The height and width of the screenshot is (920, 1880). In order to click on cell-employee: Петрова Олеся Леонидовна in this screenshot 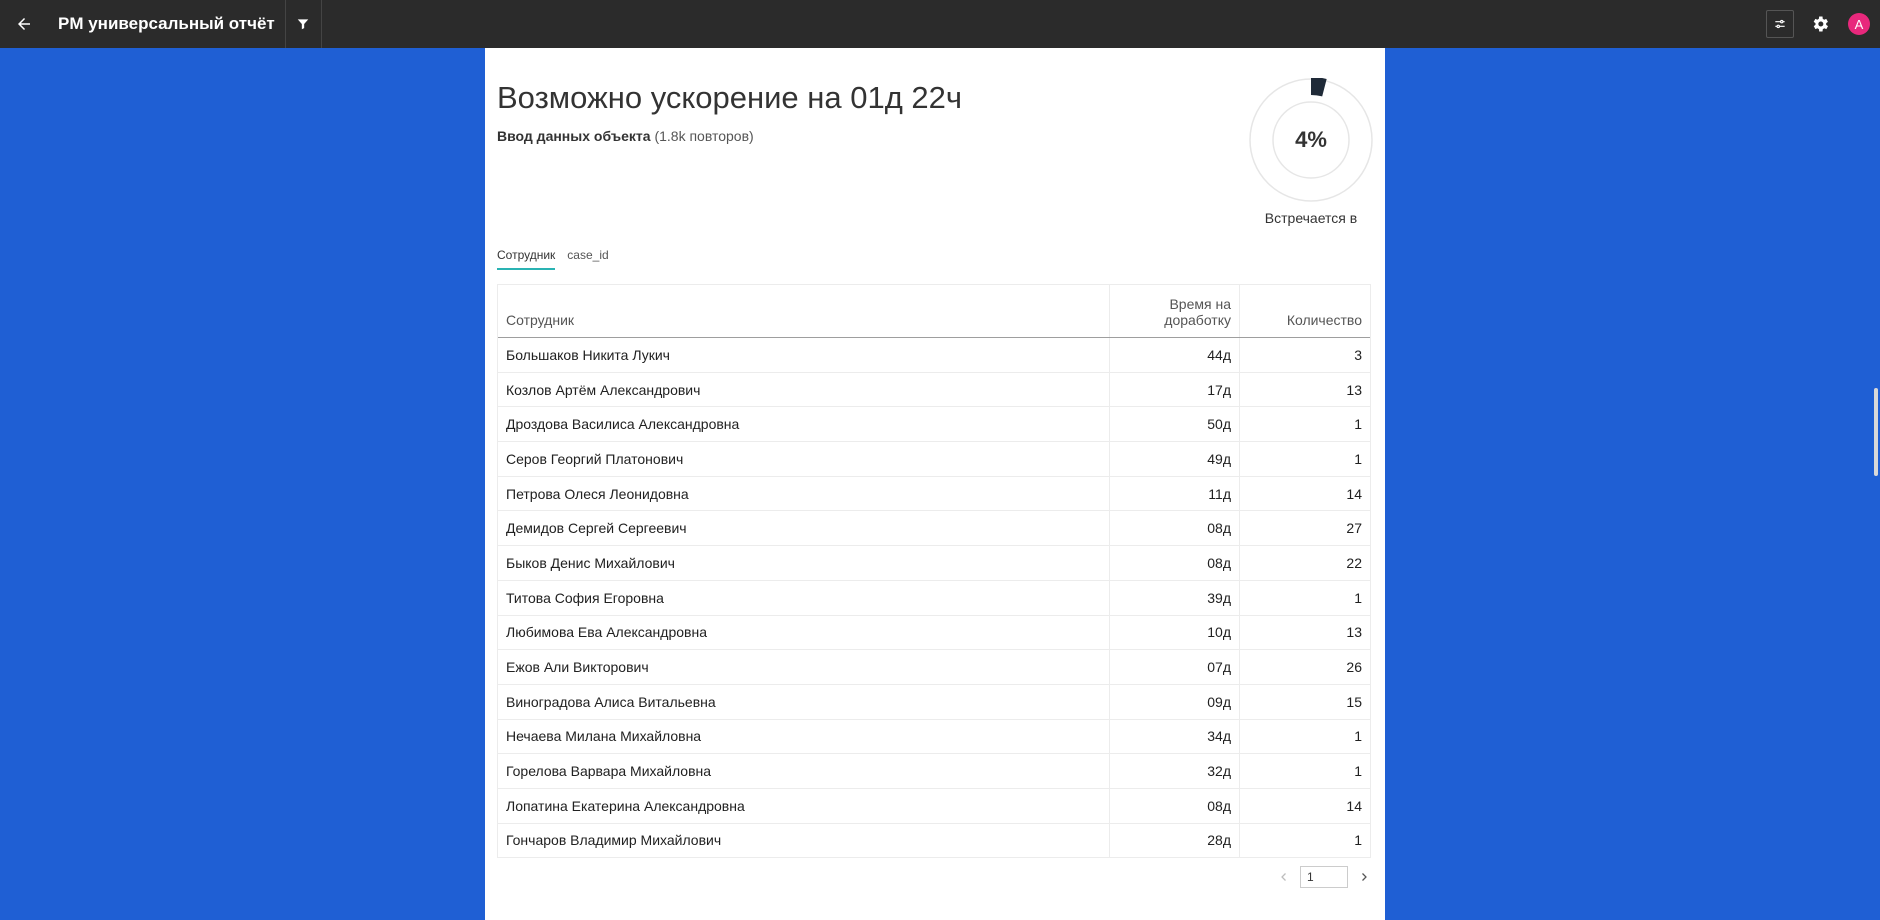, I will do `click(804, 493)`.